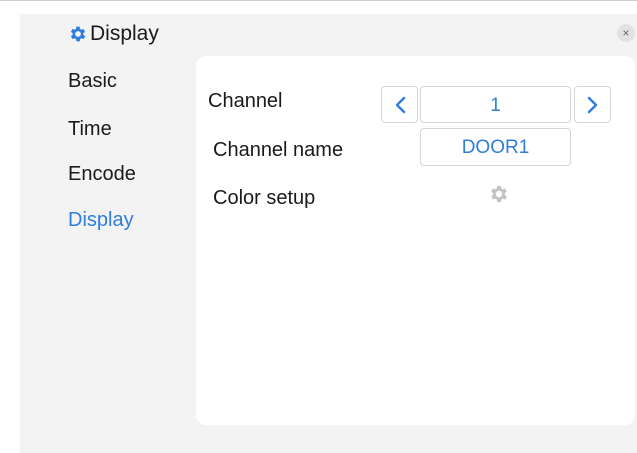  Describe the element at coordinates (92, 81) in the screenshot. I see `sidebar-item-basic: Basic` at that location.